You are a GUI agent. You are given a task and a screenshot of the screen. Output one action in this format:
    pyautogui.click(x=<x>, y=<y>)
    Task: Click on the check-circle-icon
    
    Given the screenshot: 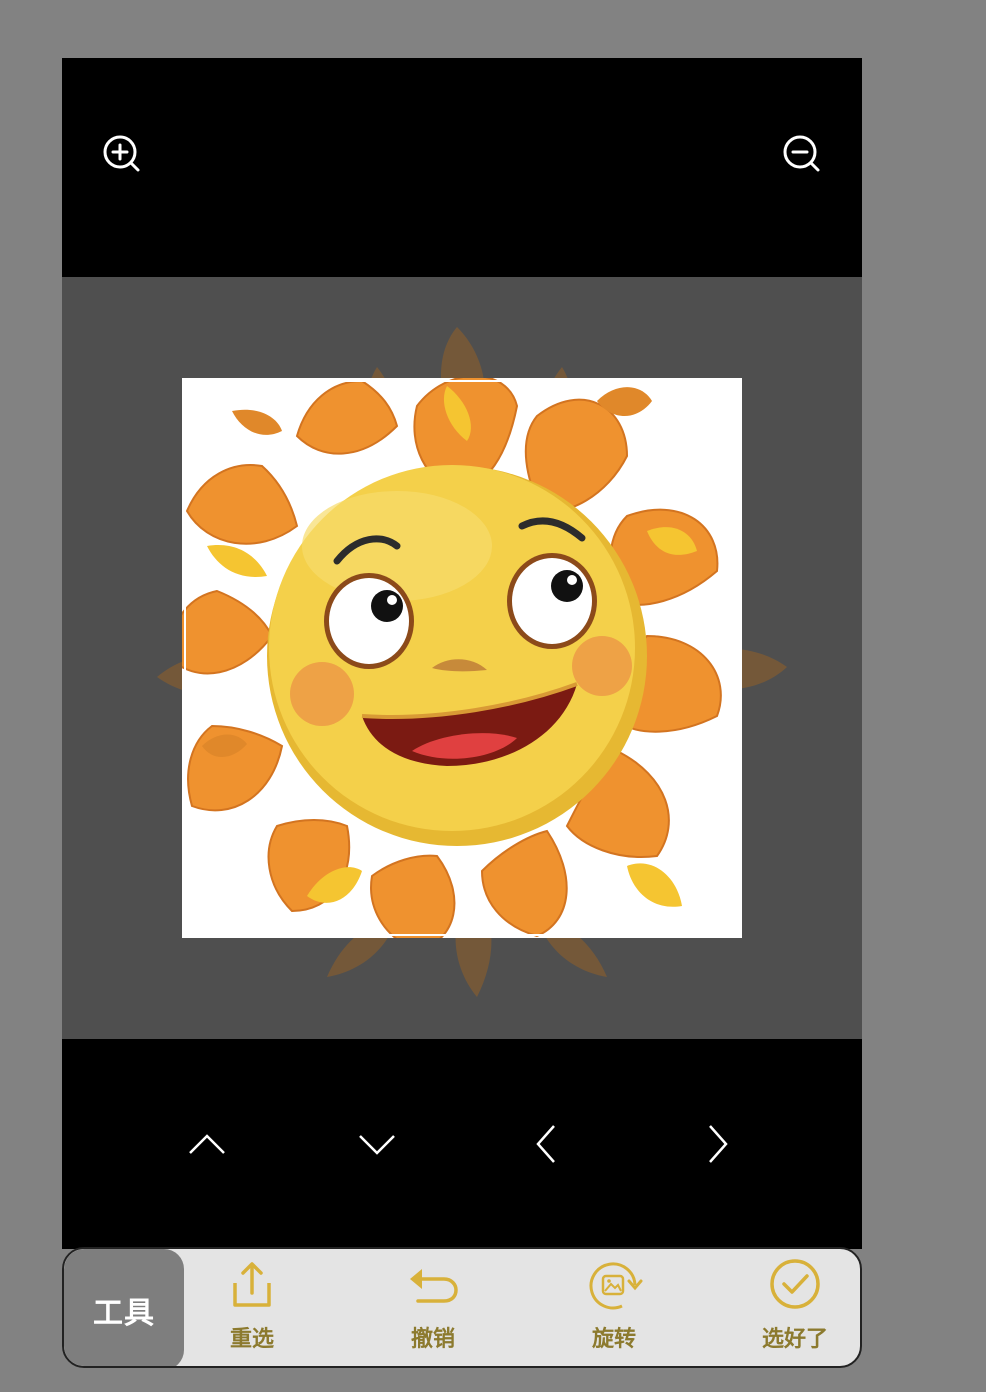 What is the action you would take?
    pyautogui.click(x=795, y=1284)
    